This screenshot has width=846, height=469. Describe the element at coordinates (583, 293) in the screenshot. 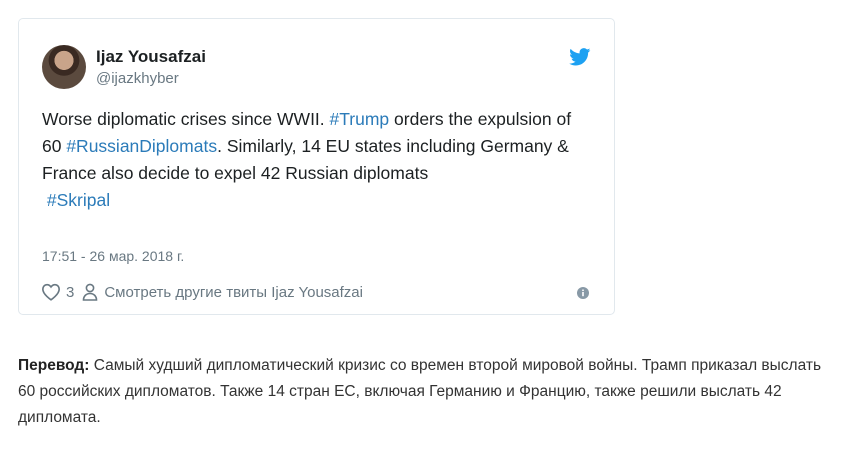

I see `info-icon` at that location.